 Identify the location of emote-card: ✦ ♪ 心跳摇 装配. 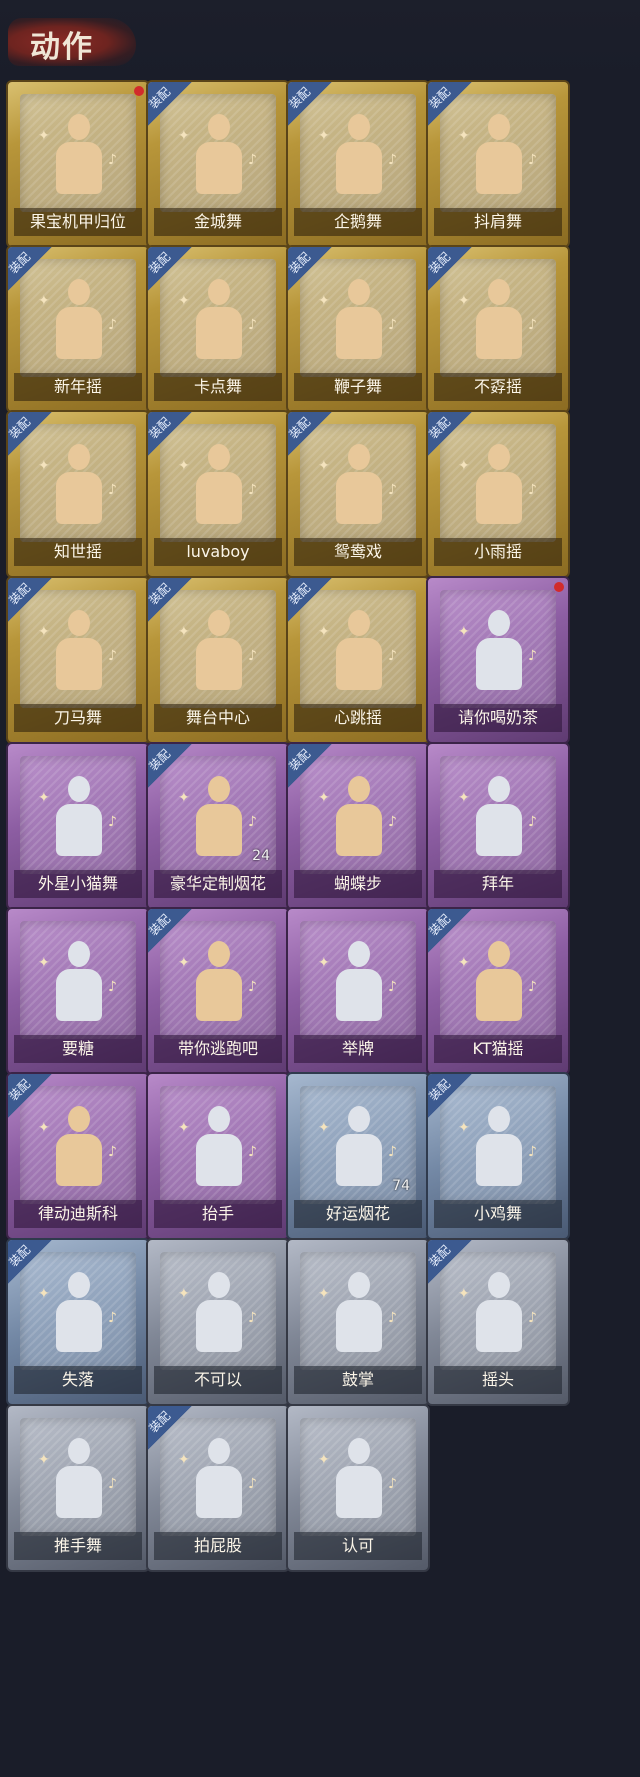
(358, 660).